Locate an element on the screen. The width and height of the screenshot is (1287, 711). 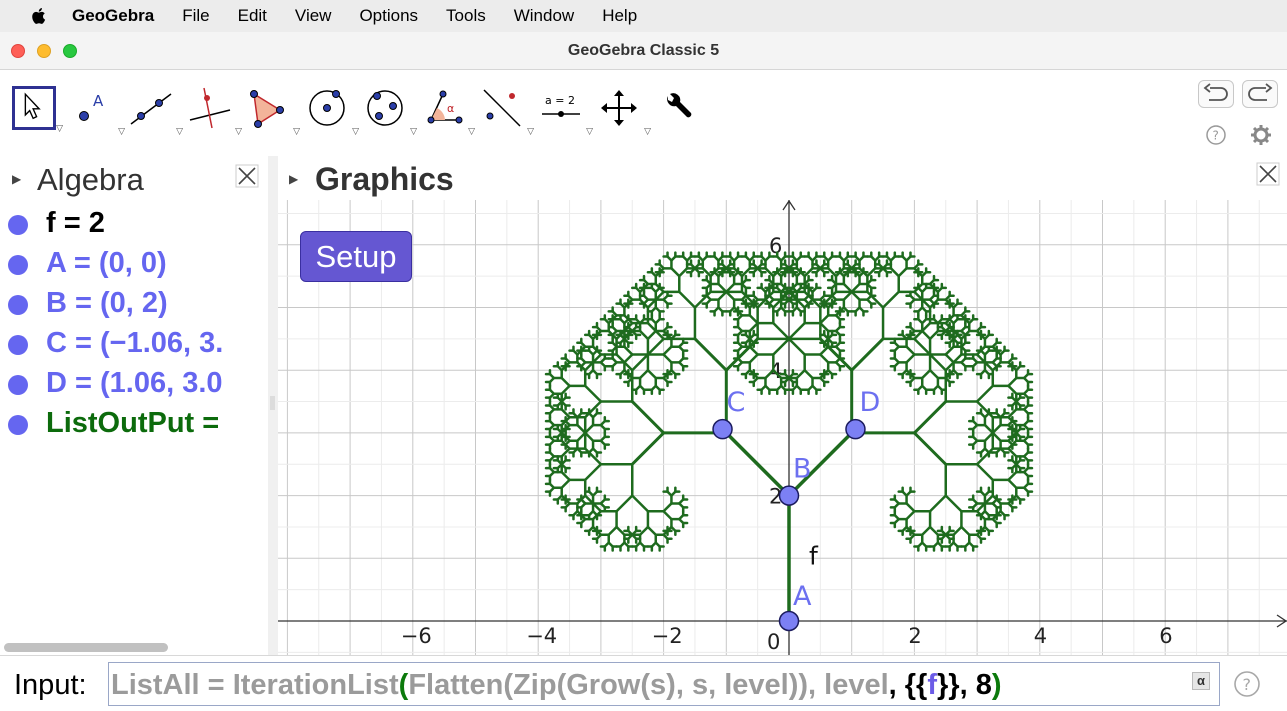
points: A B C D is located at coordinates (796, 509).